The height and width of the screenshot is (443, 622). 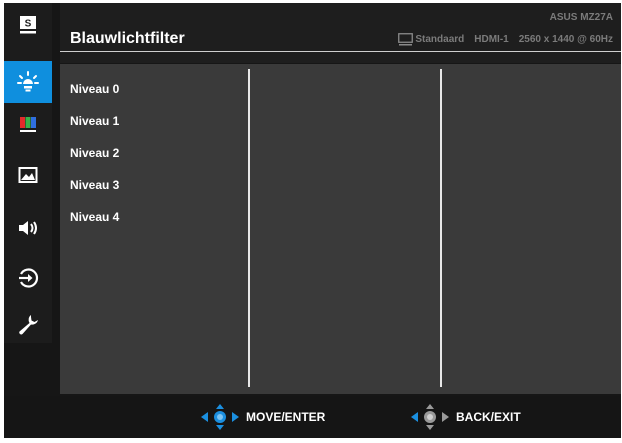 I want to click on input-select-icon, so click(x=29, y=278).